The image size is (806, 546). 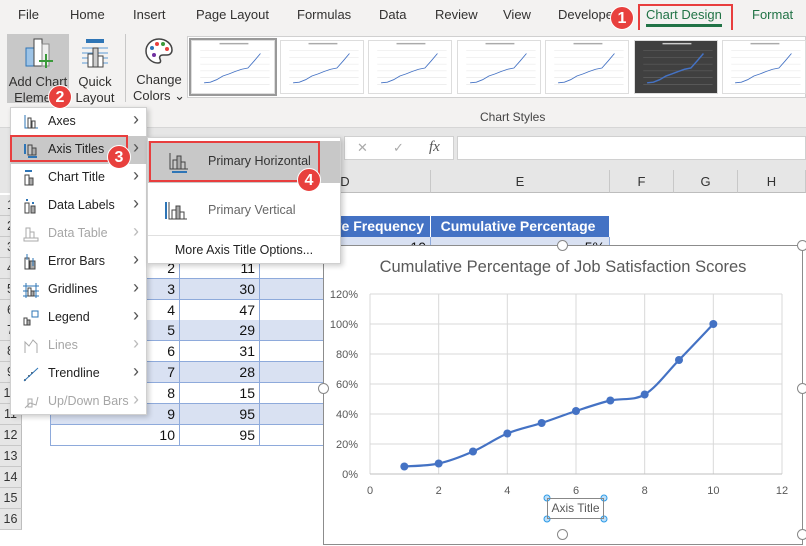 I want to click on menu-item-label: Trendline, so click(x=74, y=373).